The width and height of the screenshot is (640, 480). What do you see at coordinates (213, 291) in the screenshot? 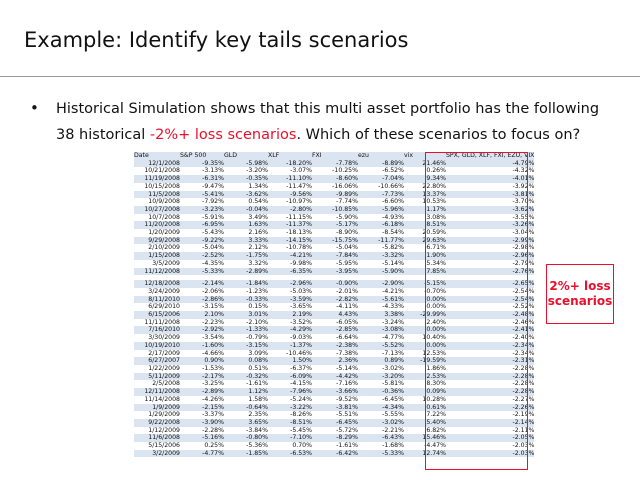
I see `table-cell-value: -2.06%` at bounding box center [213, 291].